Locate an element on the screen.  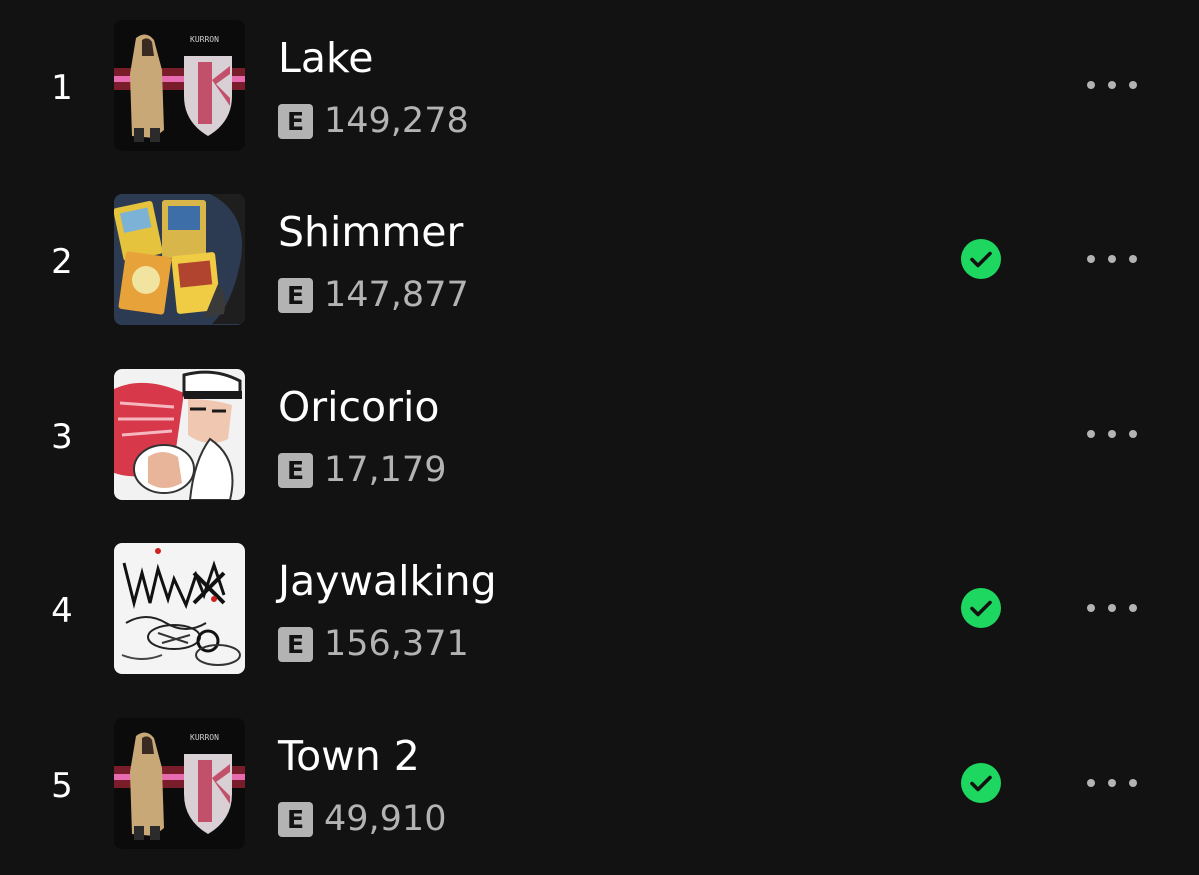
track-rank: 5 is located at coordinates (62, 786).